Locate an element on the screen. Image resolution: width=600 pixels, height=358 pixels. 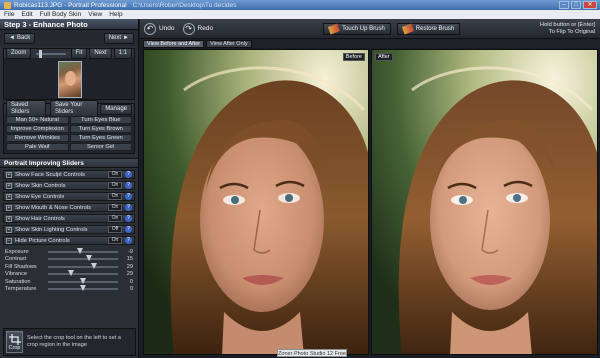
zoom-toggle: Zoom is located at coordinates (19, 53).